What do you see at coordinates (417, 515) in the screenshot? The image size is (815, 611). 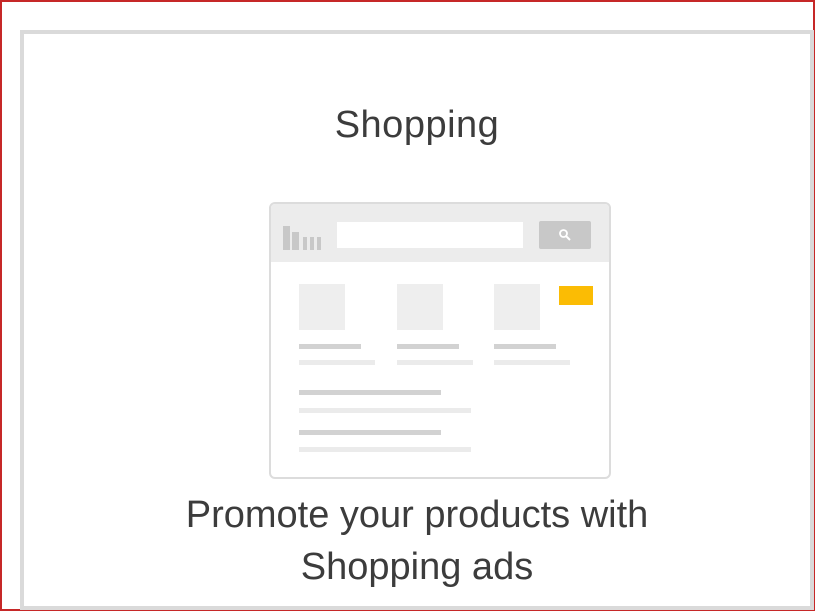 I see `card-description-line: Promote your products with` at bounding box center [417, 515].